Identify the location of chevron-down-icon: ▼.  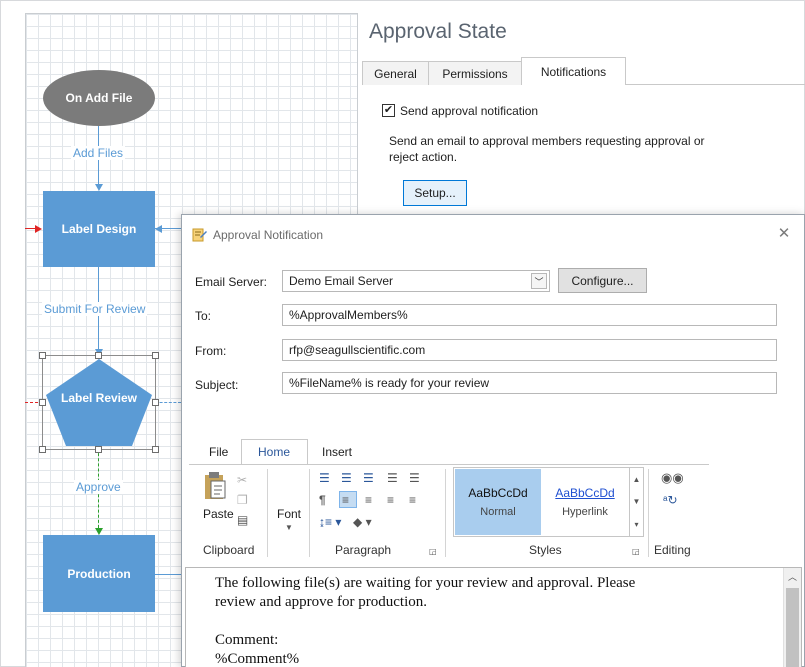
(637, 501).